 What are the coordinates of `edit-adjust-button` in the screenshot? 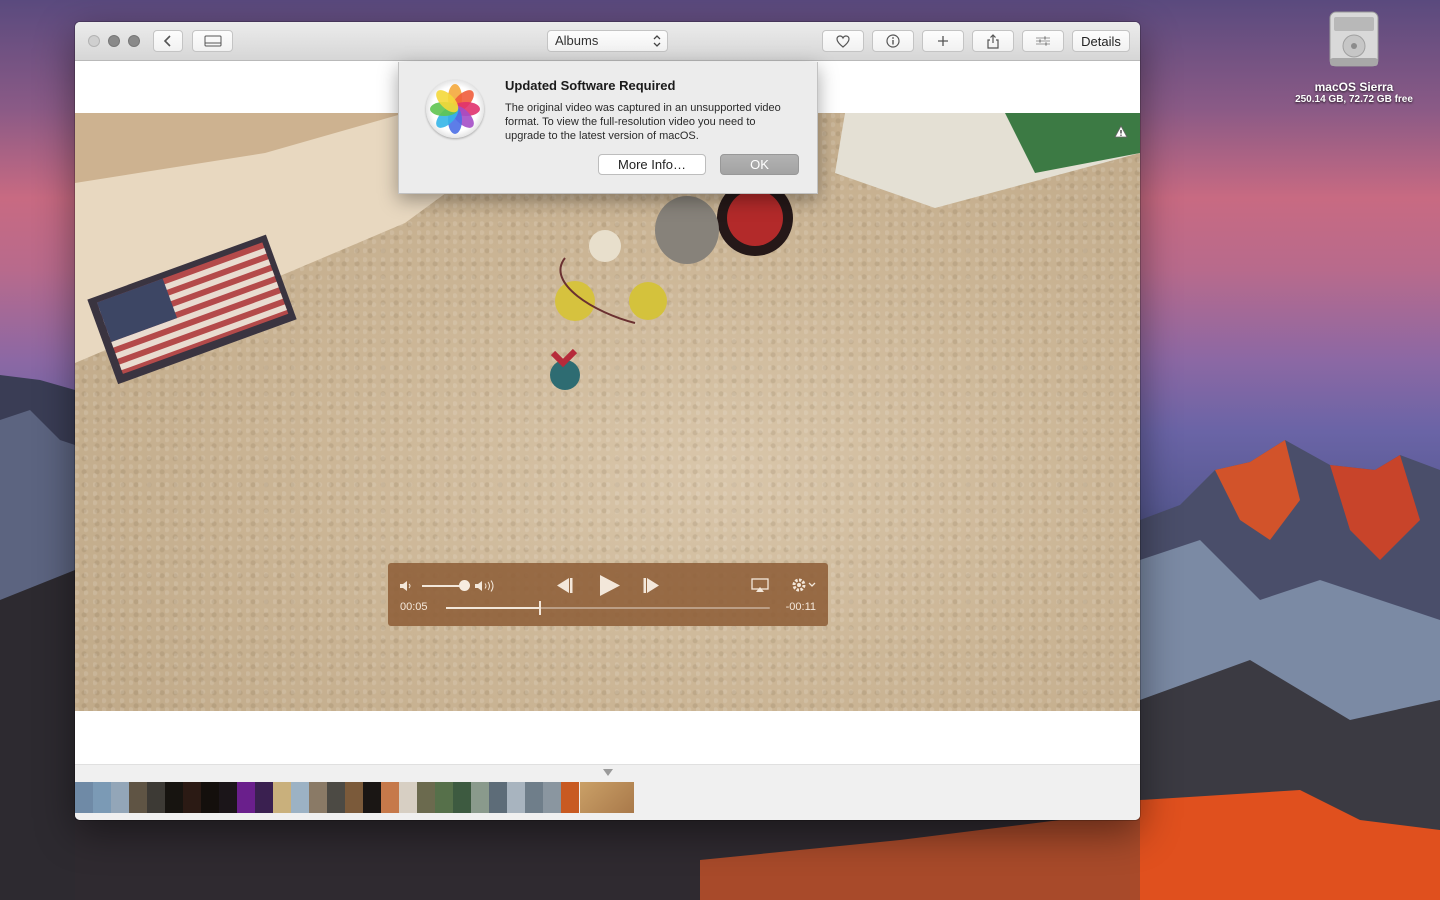 It's located at (1043, 41).